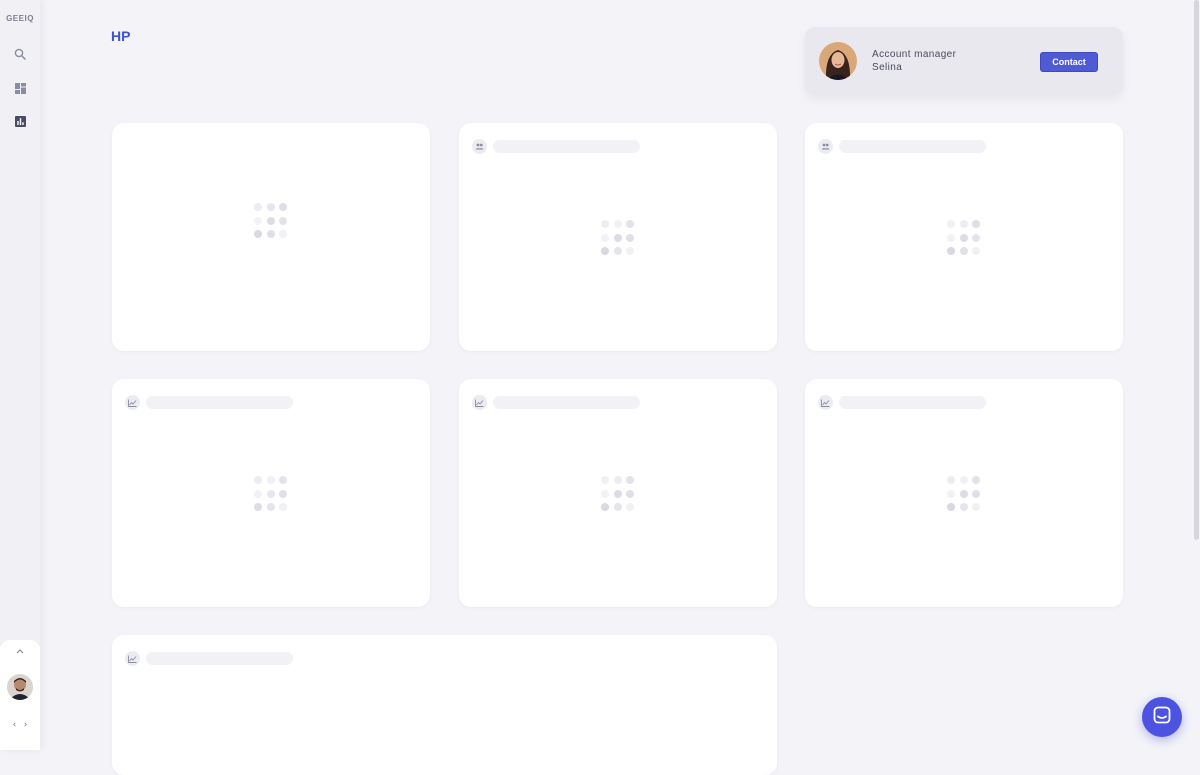 The height and width of the screenshot is (775, 1200). Describe the element at coordinates (20, 121) in the screenshot. I see `bar-chart-icon` at that location.